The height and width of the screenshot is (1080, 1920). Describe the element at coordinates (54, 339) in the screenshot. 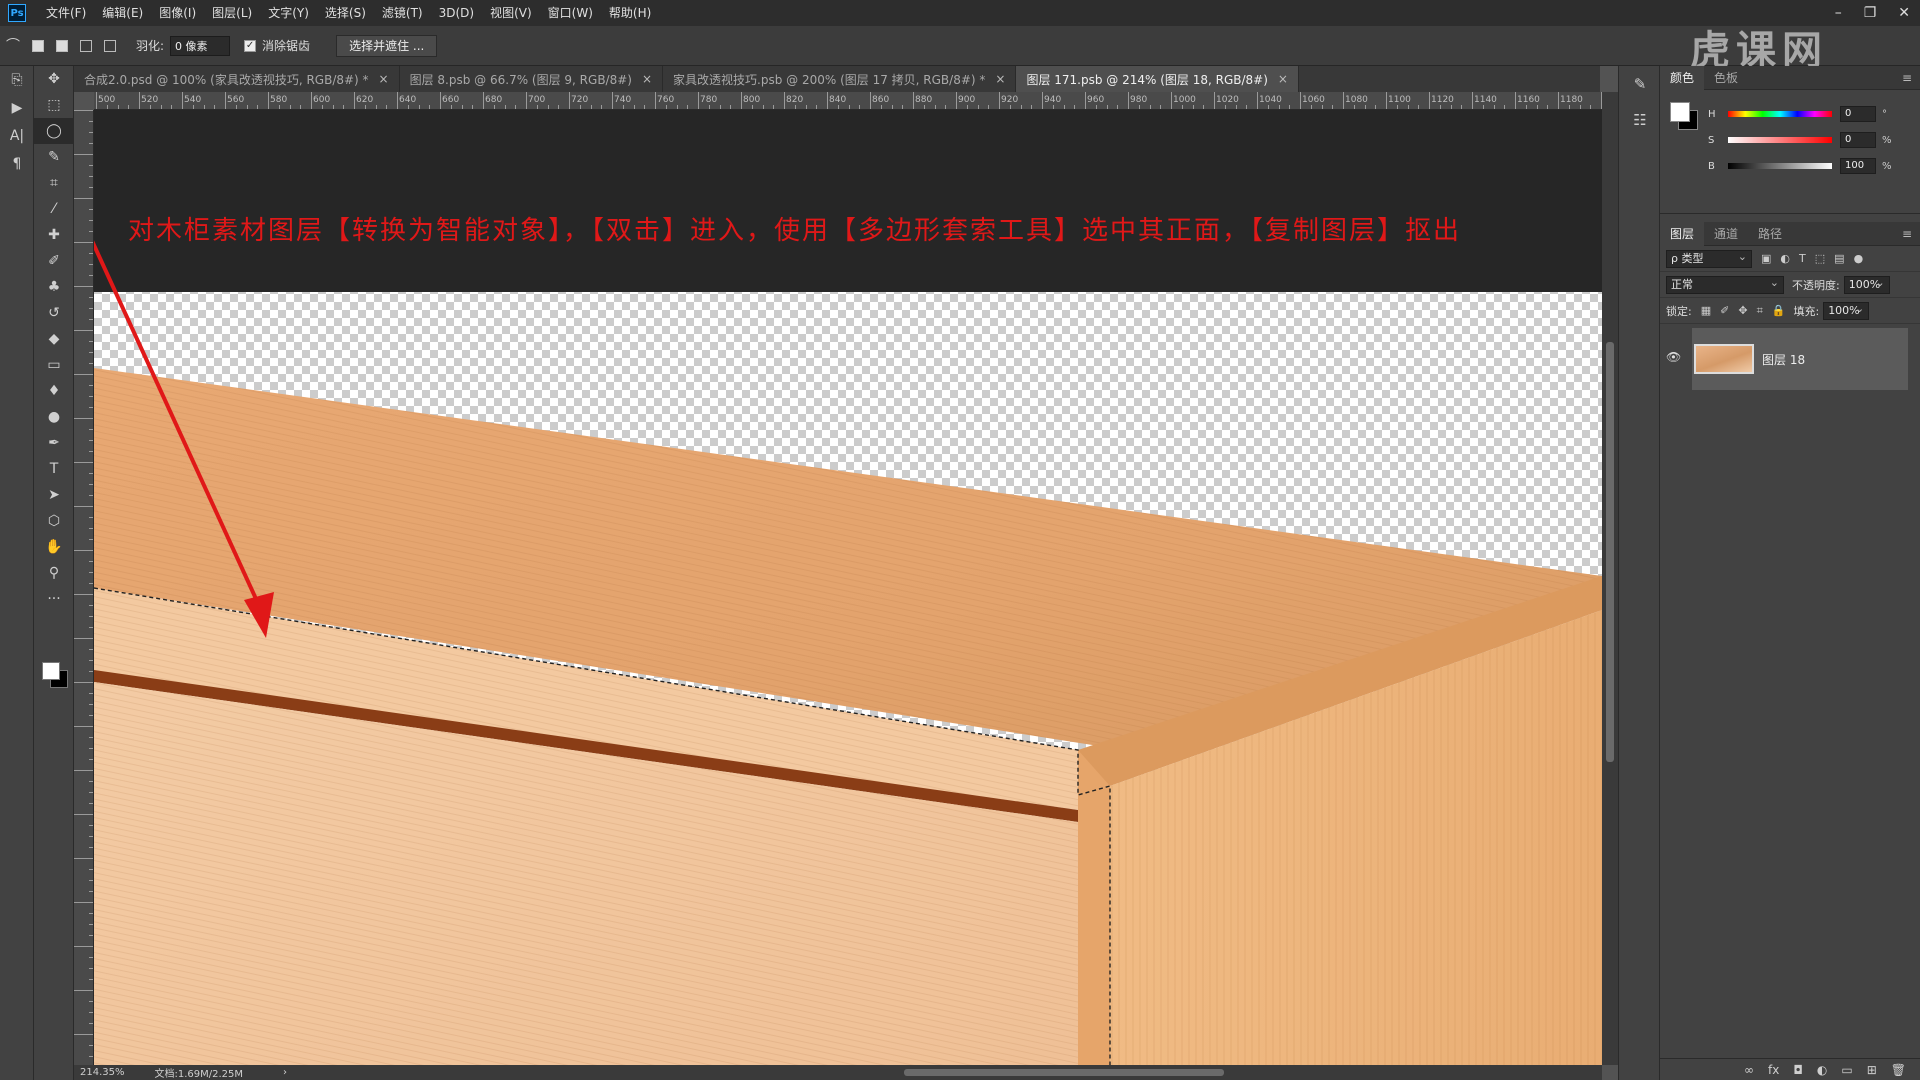

I see `eraser-icon: ◆` at that location.